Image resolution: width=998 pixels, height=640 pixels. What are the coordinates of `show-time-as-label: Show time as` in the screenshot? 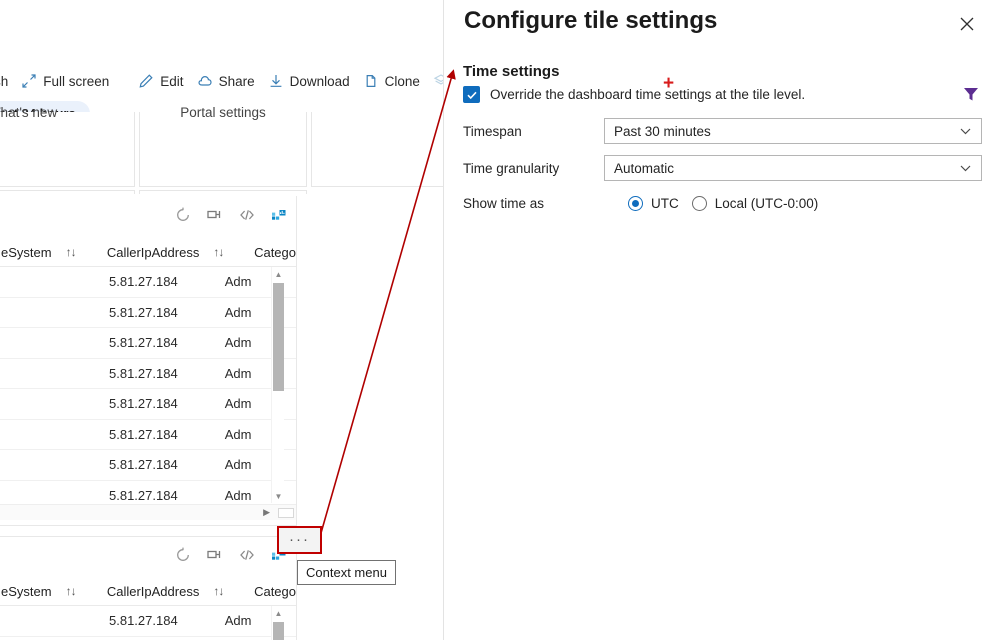 It's located at (504, 203).